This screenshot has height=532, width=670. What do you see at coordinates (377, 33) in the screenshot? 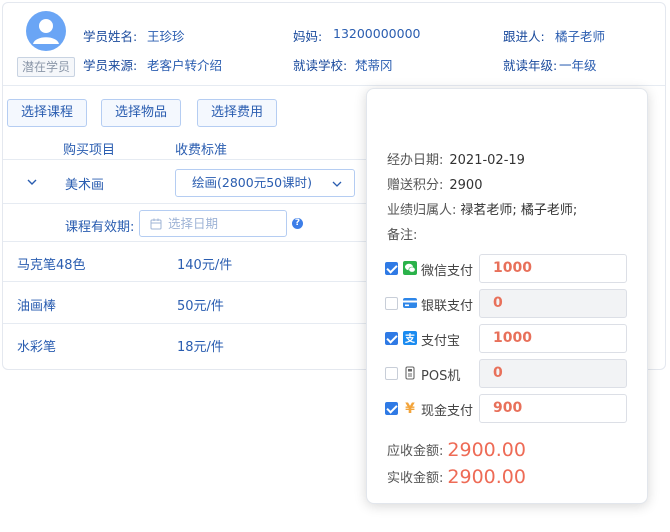
I see `mother-phone-value: 13200000000` at bounding box center [377, 33].